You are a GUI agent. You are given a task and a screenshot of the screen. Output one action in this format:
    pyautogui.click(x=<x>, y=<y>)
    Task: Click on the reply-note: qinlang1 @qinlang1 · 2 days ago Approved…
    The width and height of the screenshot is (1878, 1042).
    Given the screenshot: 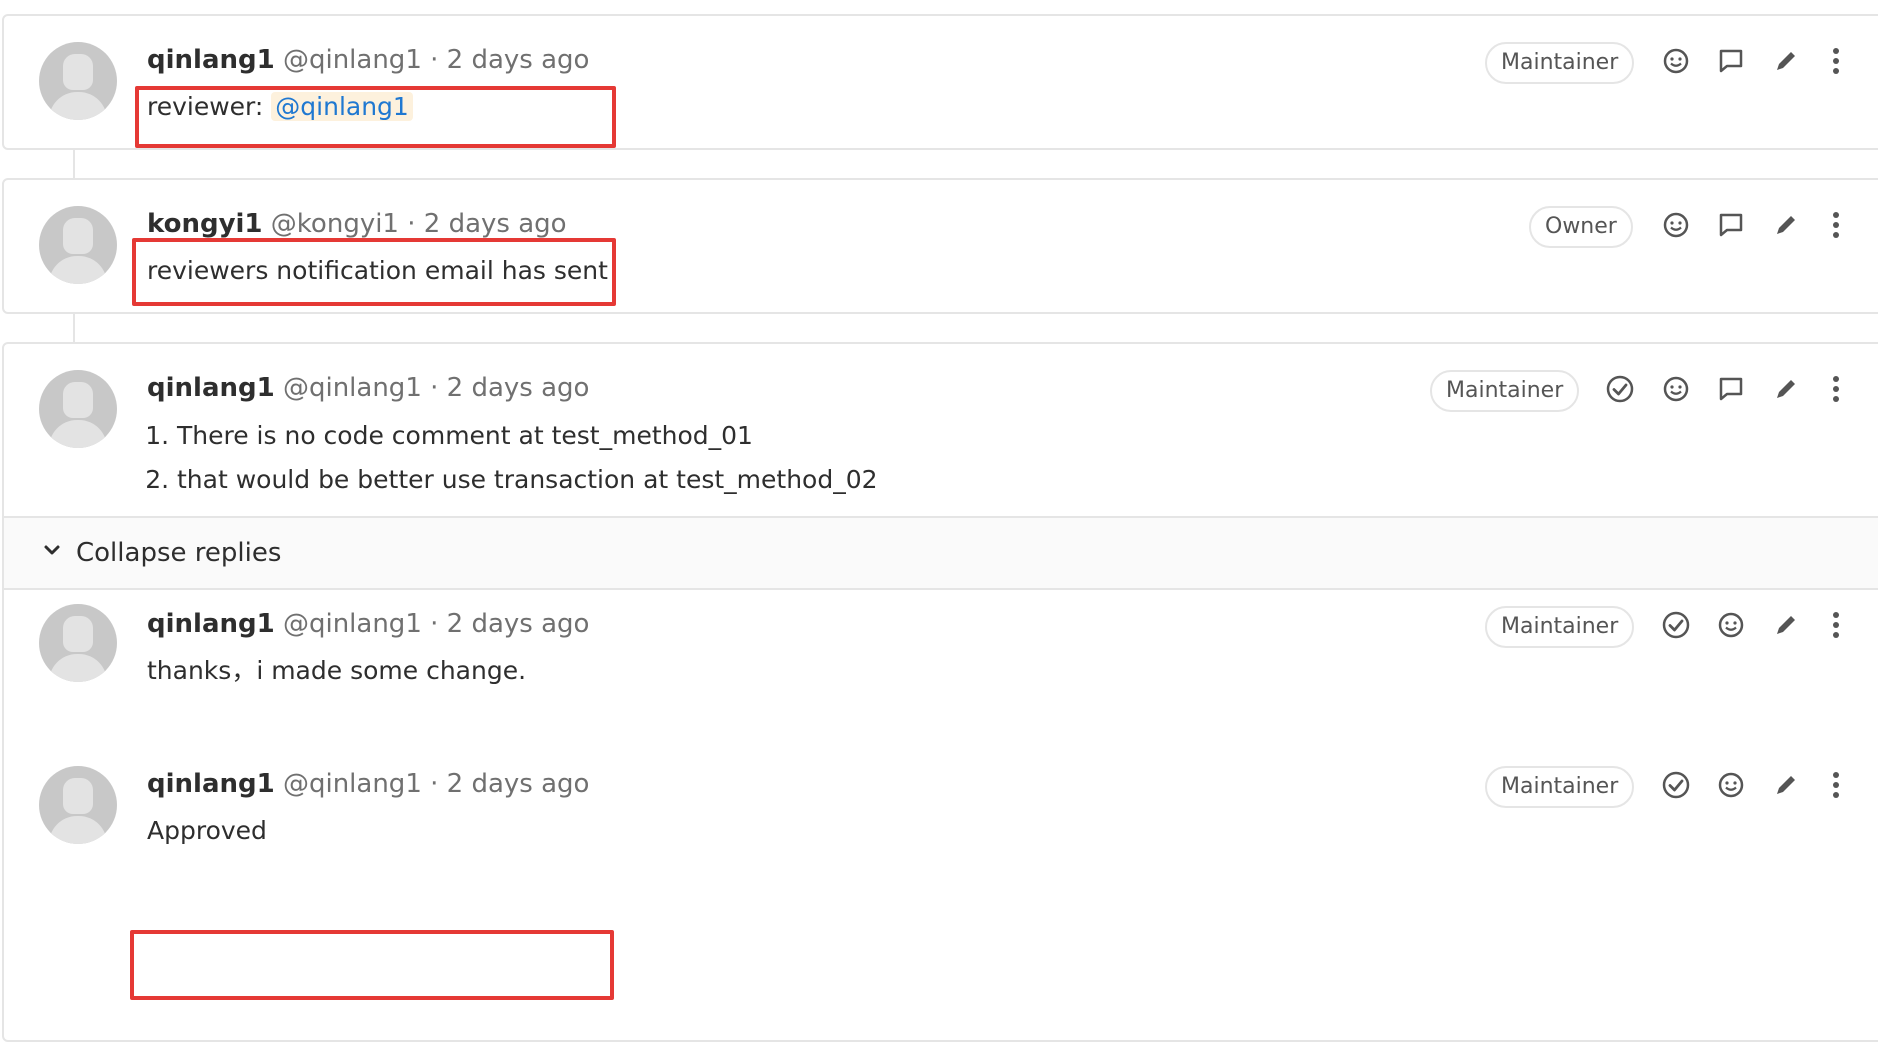 What is the action you would take?
    pyautogui.click(x=941, y=825)
    